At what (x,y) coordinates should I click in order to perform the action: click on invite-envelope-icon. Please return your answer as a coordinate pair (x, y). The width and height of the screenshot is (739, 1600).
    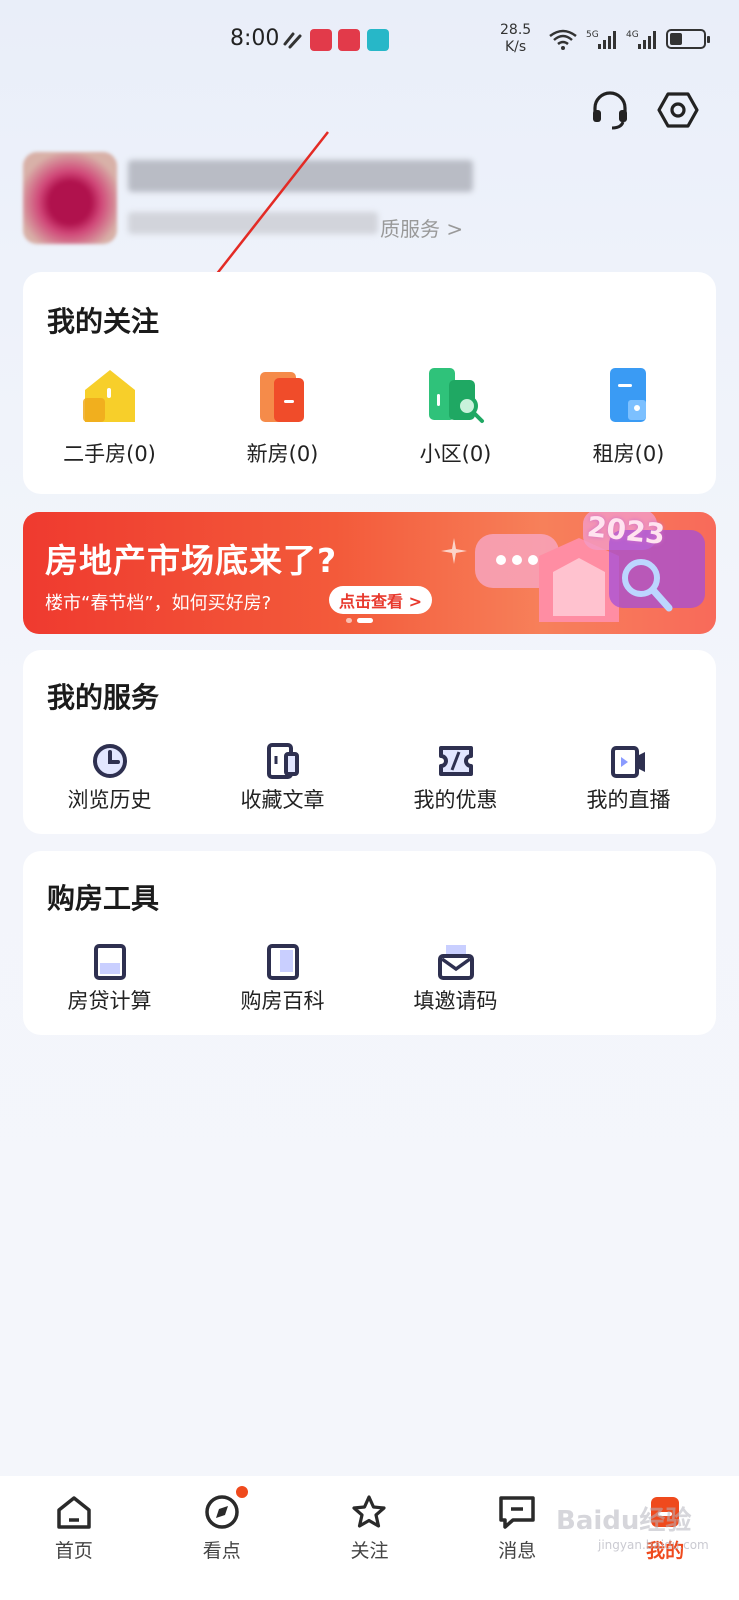
    Looking at the image, I should click on (455, 962).